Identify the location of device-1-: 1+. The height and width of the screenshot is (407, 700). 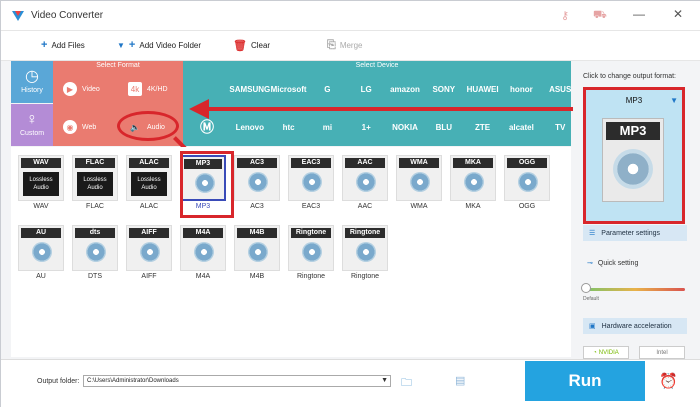
(366, 127).